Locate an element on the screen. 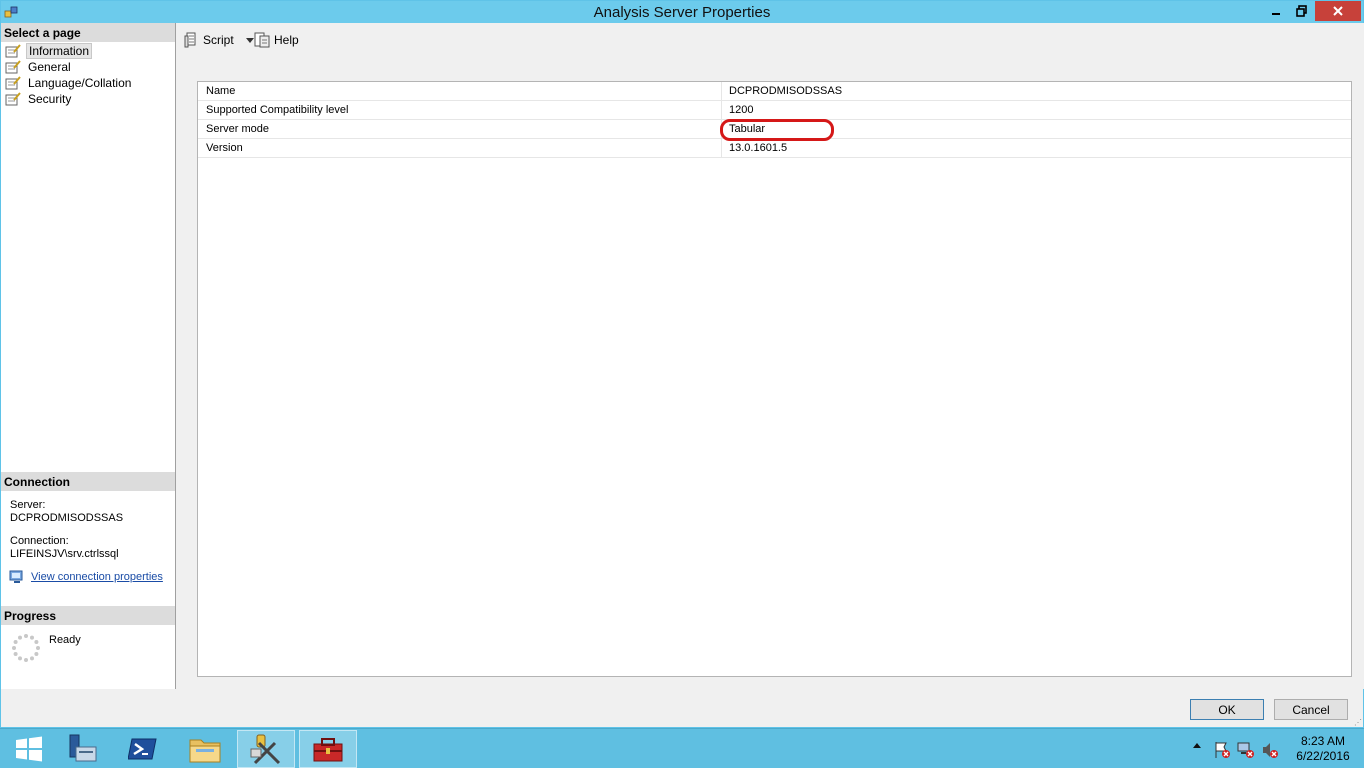 The height and width of the screenshot is (768, 1364). restore-icon is located at coordinates (1301, 11).